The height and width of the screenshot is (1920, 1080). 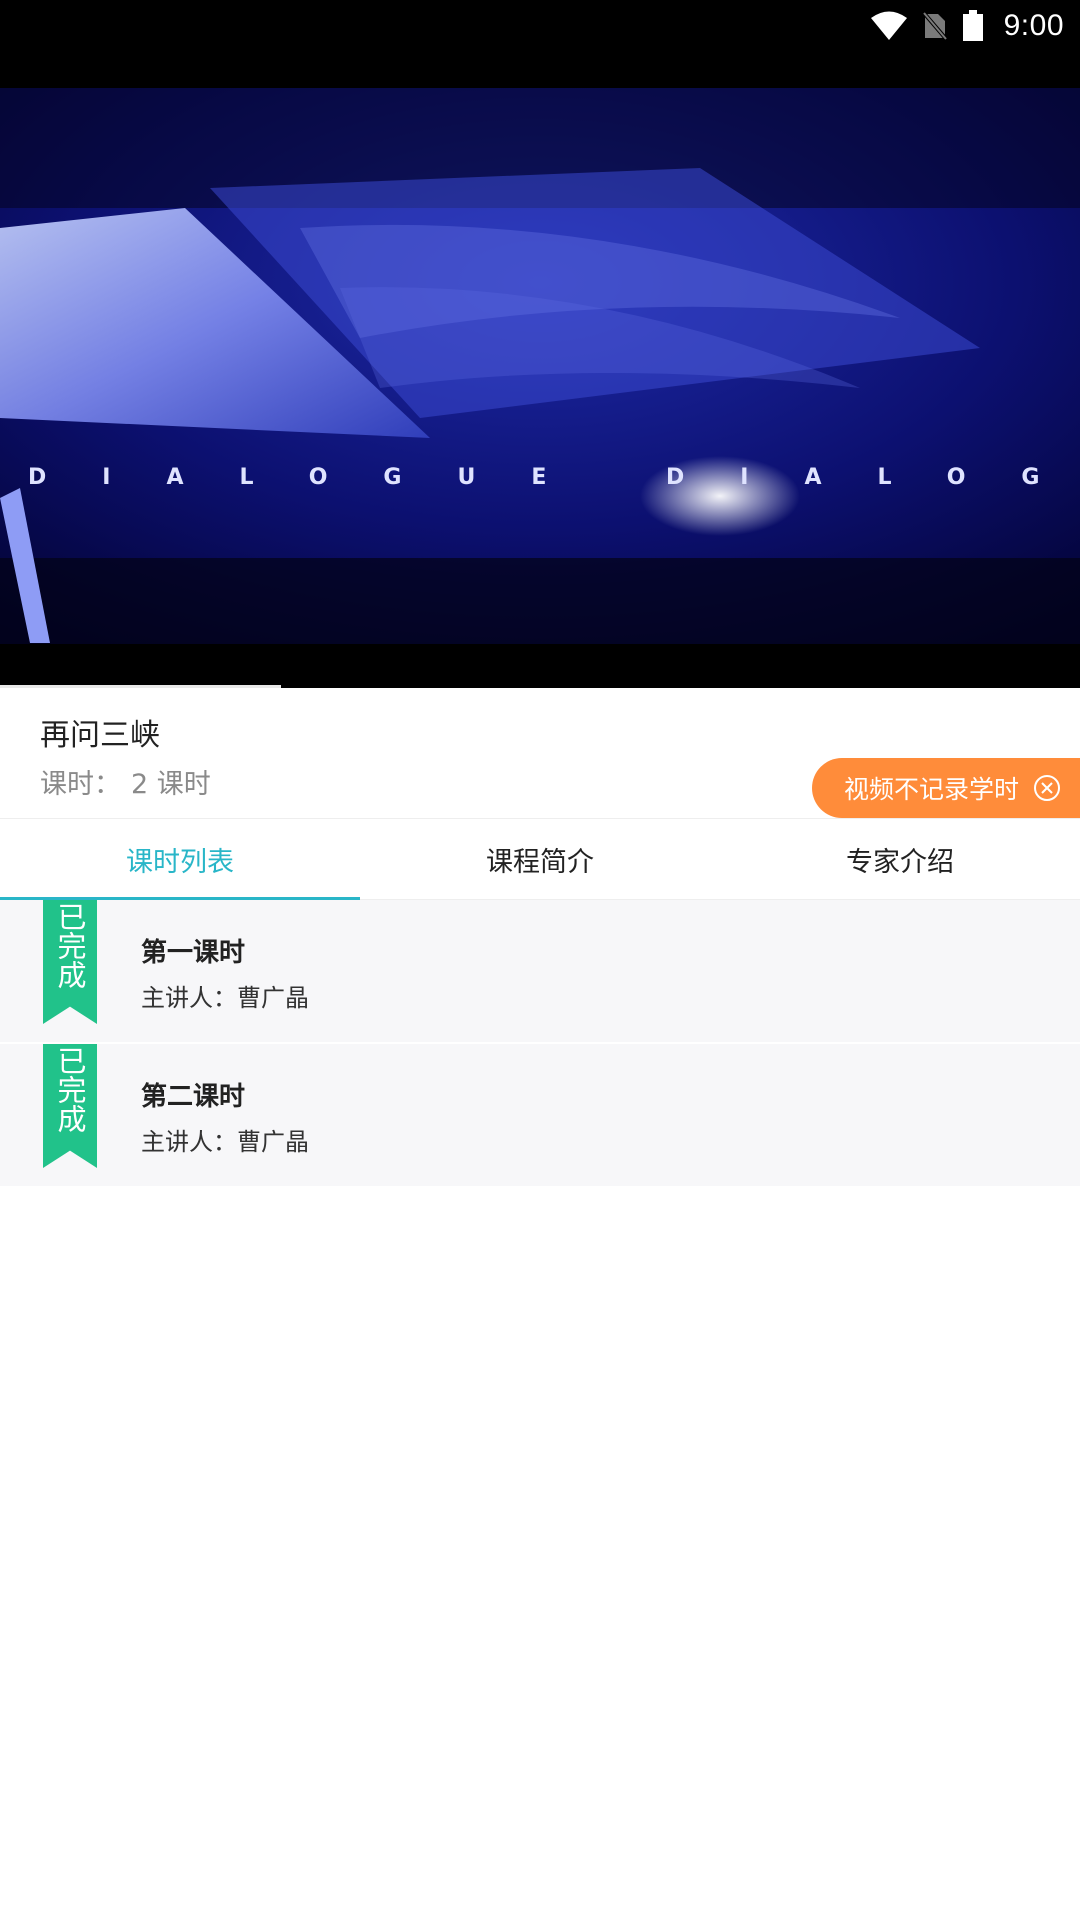 What do you see at coordinates (888, 25) in the screenshot?
I see `wifi-icon` at bounding box center [888, 25].